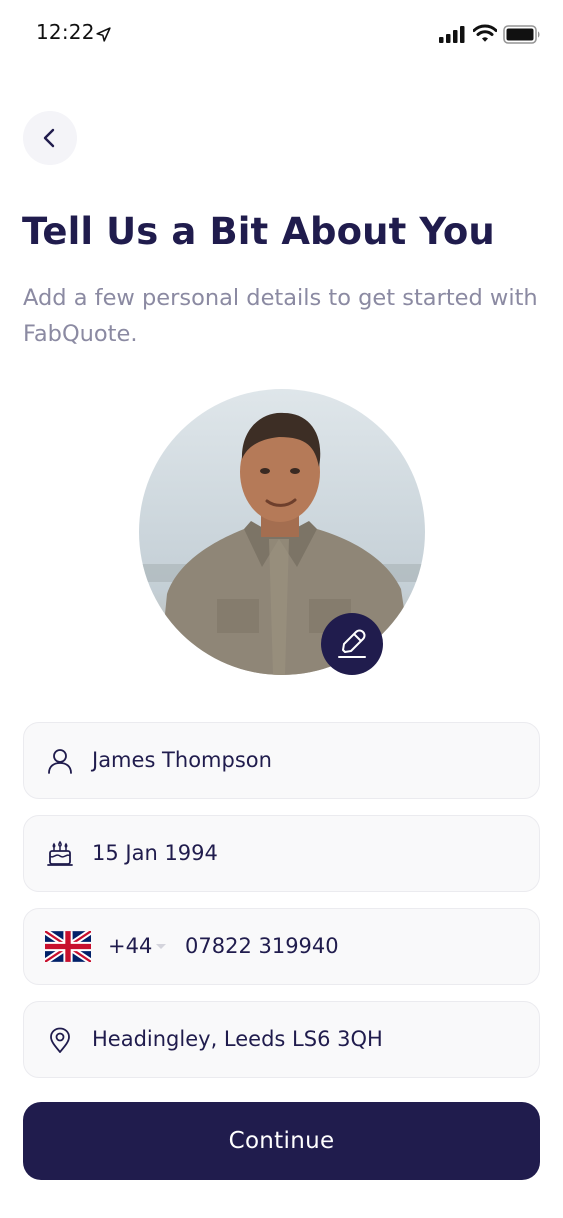  What do you see at coordinates (130, 946) in the screenshot?
I see `dial-code: +44` at bounding box center [130, 946].